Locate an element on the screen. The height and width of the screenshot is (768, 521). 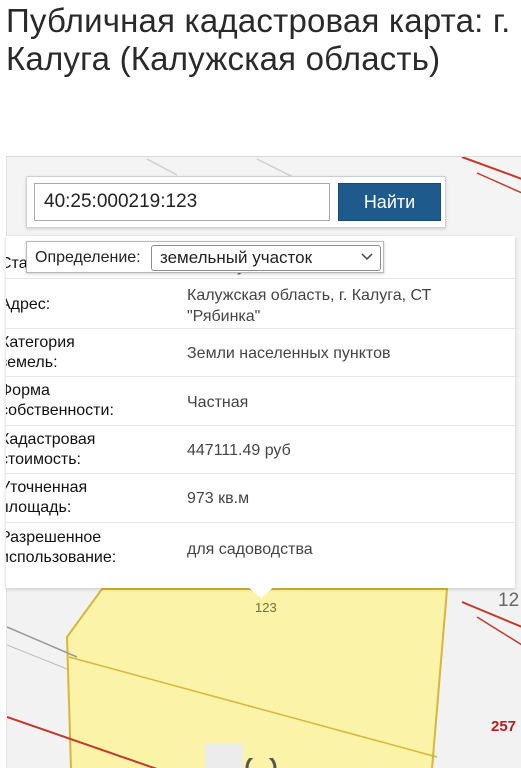
info-key: Категория земель: is located at coordinates (40, 352).